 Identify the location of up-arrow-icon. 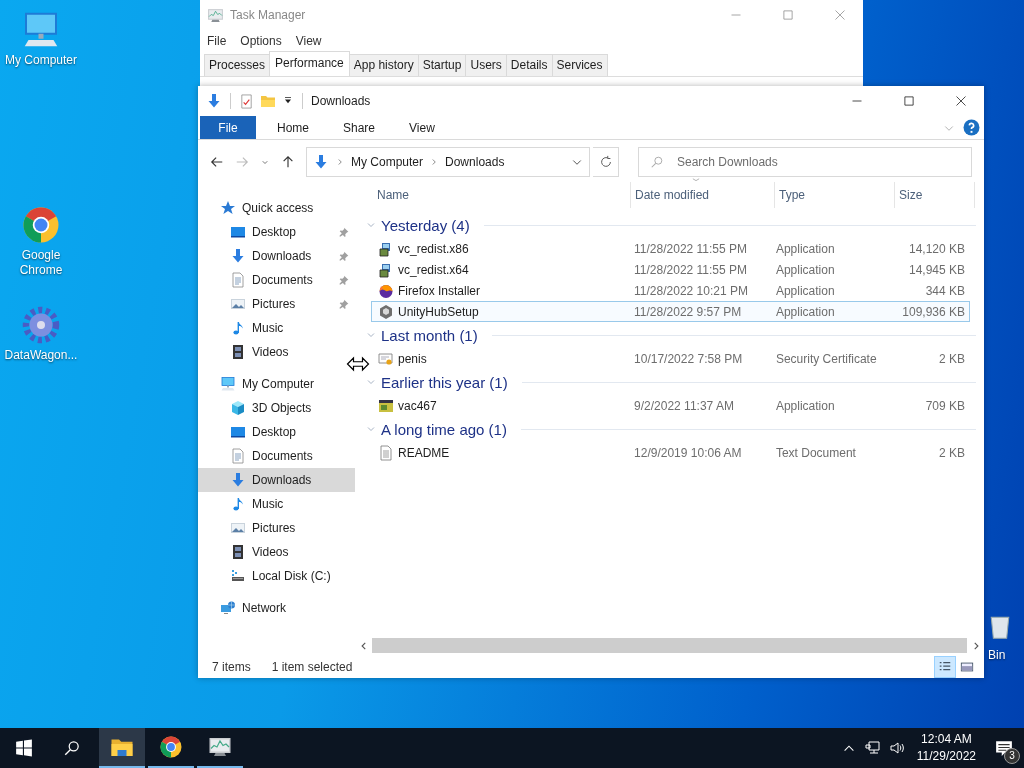
(288, 162).